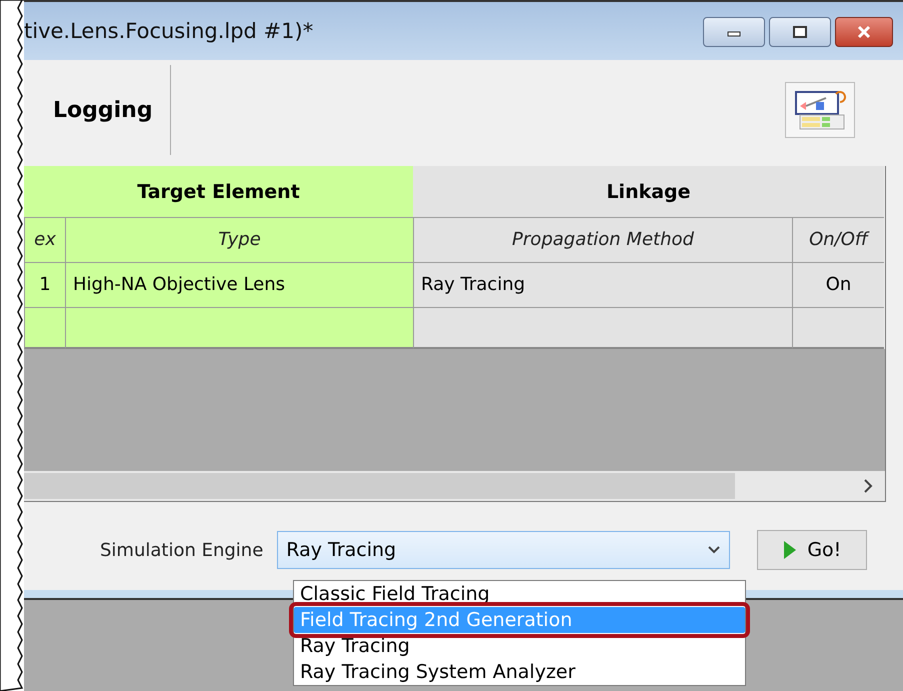 The image size is (903, 691). What do you see at coordinates (169, 31) in the screenshot?
I see `window-title: tive.Lens.Focusing.lpd #1)*` at bounding box center [169, 31].